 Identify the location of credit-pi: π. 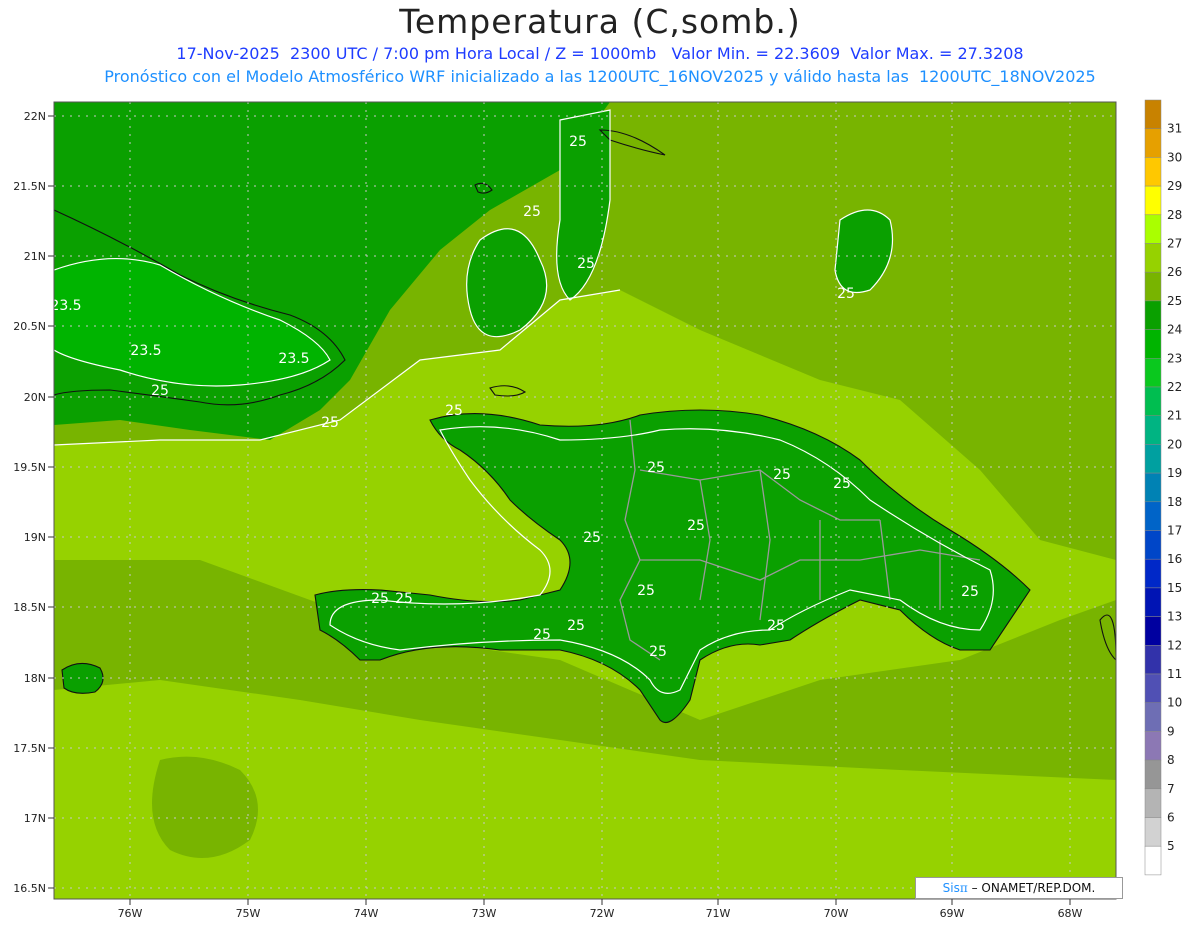
(963, 888).